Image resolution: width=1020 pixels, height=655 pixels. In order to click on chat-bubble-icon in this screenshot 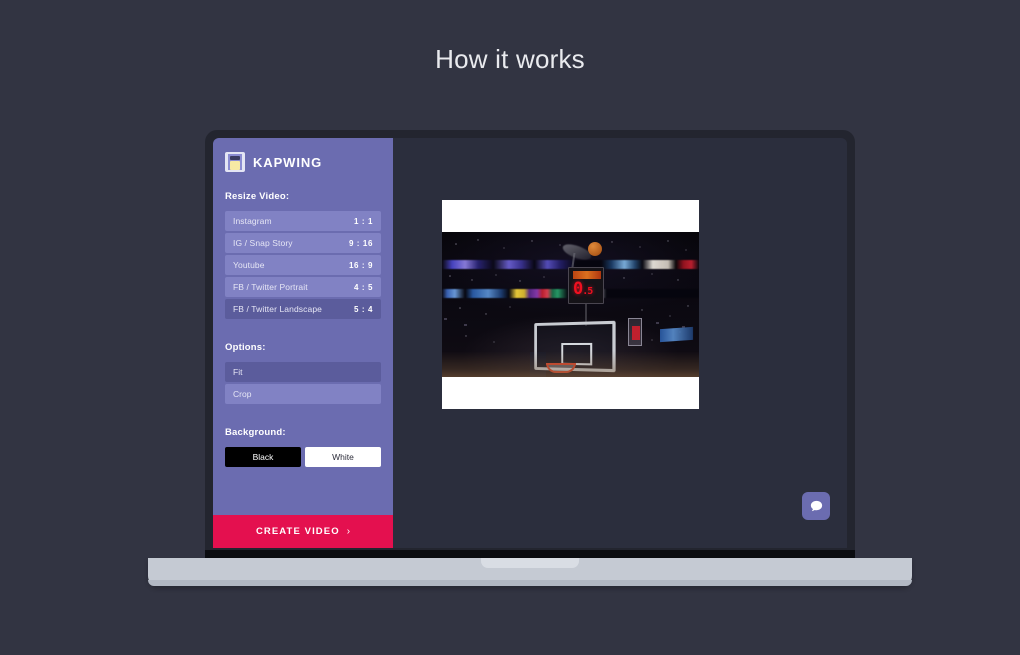, I will do `click(816, 505)`.